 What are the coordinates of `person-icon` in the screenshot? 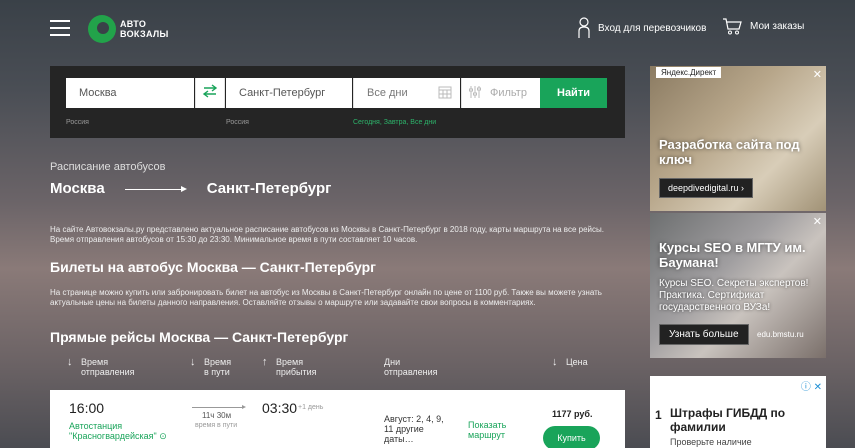 It's located at (584, 28).